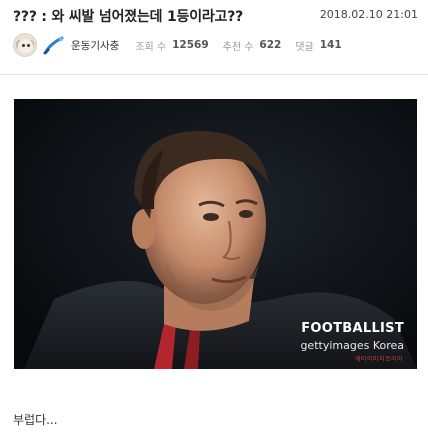 The image size is (428, 443). Describe the element at coordinates (215, 45) in the screenshot. I see `post-meta: 운동기사충 조회 수 12569 추천 수 622 댓글 141` at that location.